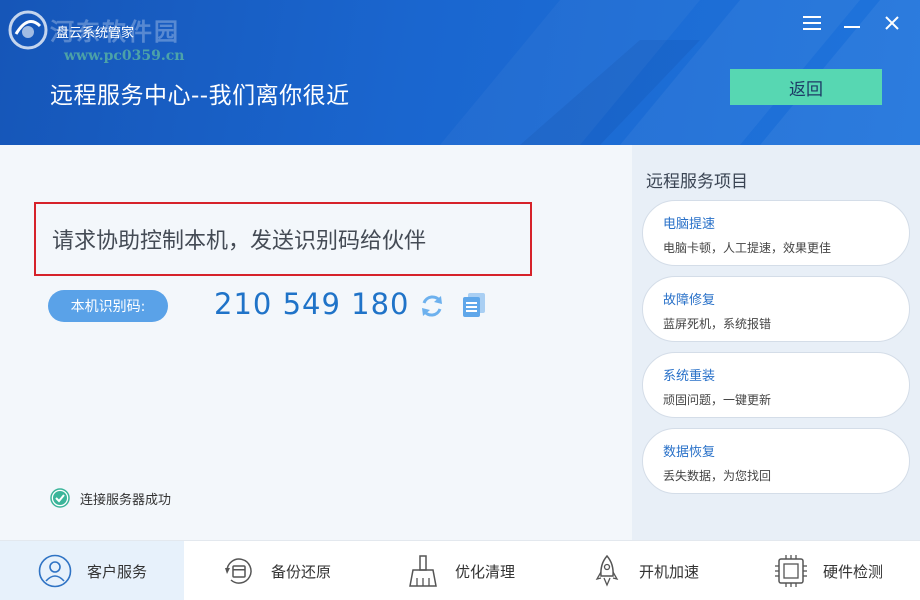 This screenshot has height=600, width=920. I want to click on backup-icon, so click(238, 571).